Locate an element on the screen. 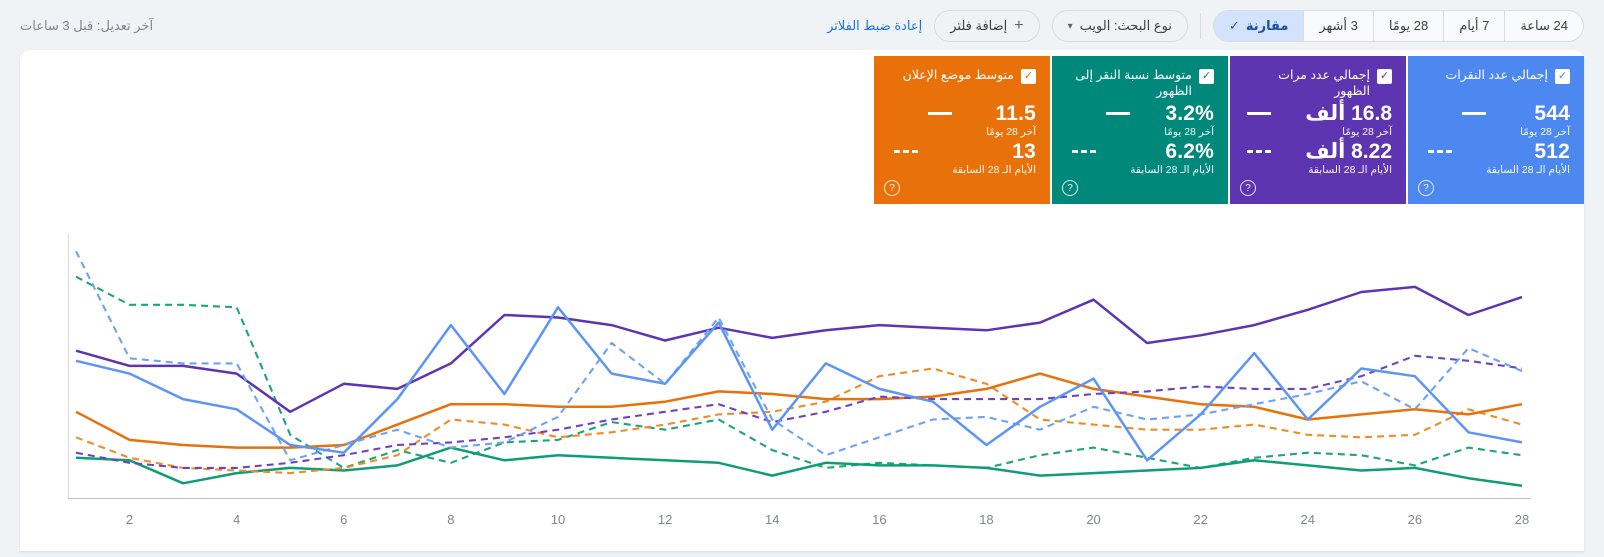 This screenshot has height=557, width=1604. x-tick-label: 16 is located at coordinates (879, 519).